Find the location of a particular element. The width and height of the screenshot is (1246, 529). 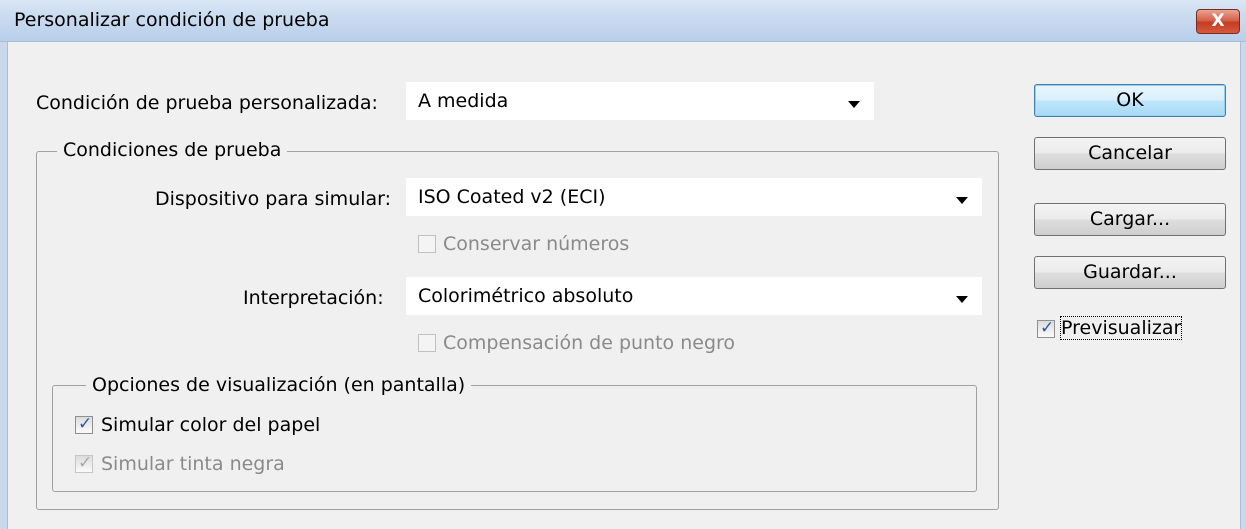

preview-label: Previsualizar is located at coordinates (1121, 328).